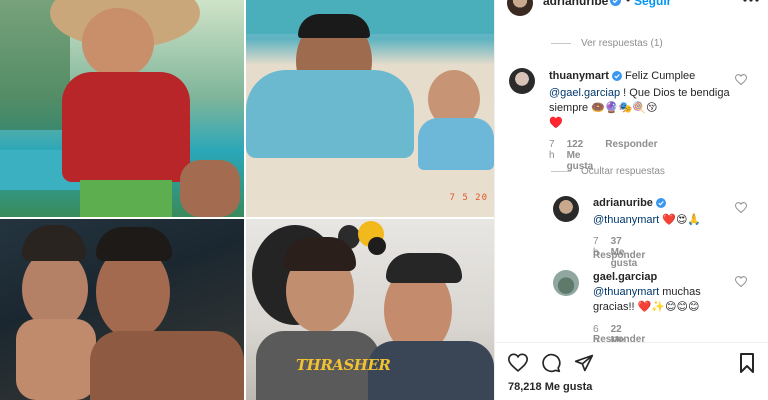  Describe the element at coordinates (575, 4) in the screenshot. I see `header-username: adrianuribe` at that location.